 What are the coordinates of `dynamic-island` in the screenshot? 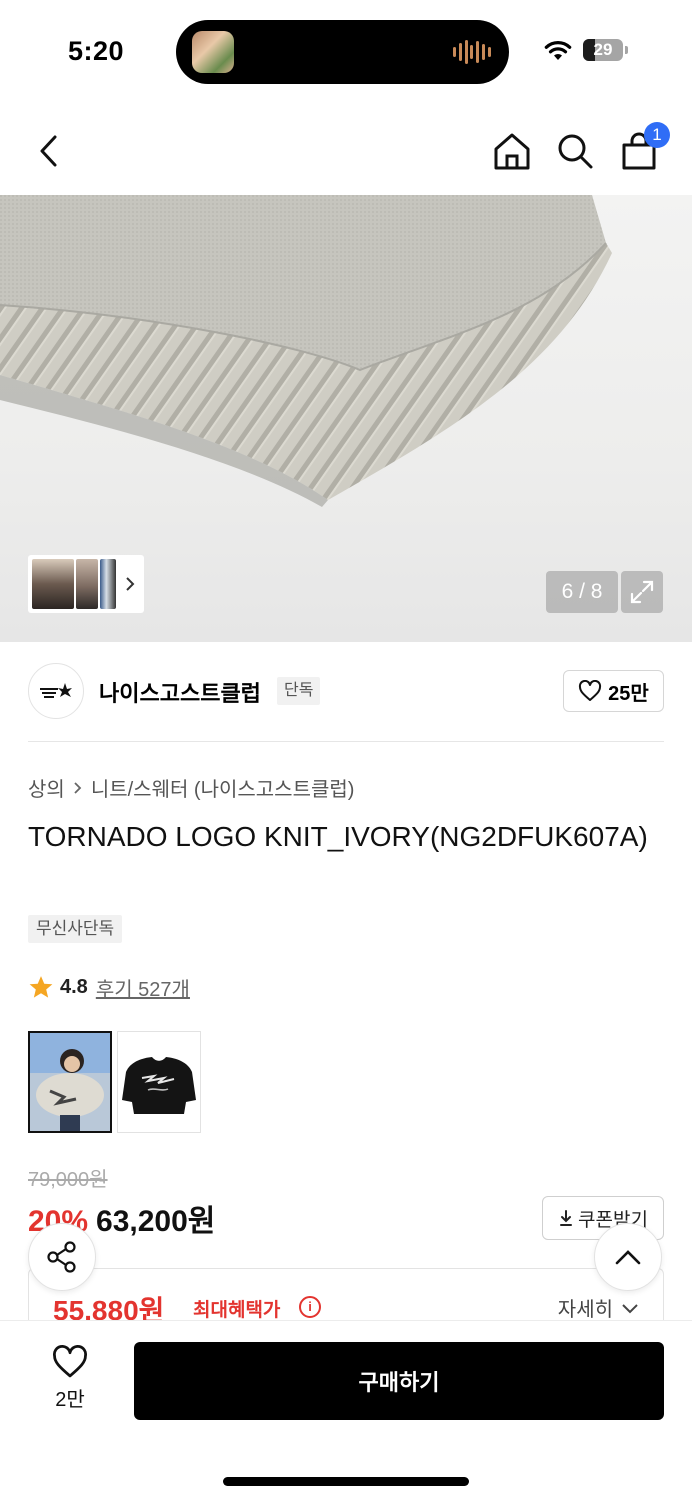 It's located at (342, 52).